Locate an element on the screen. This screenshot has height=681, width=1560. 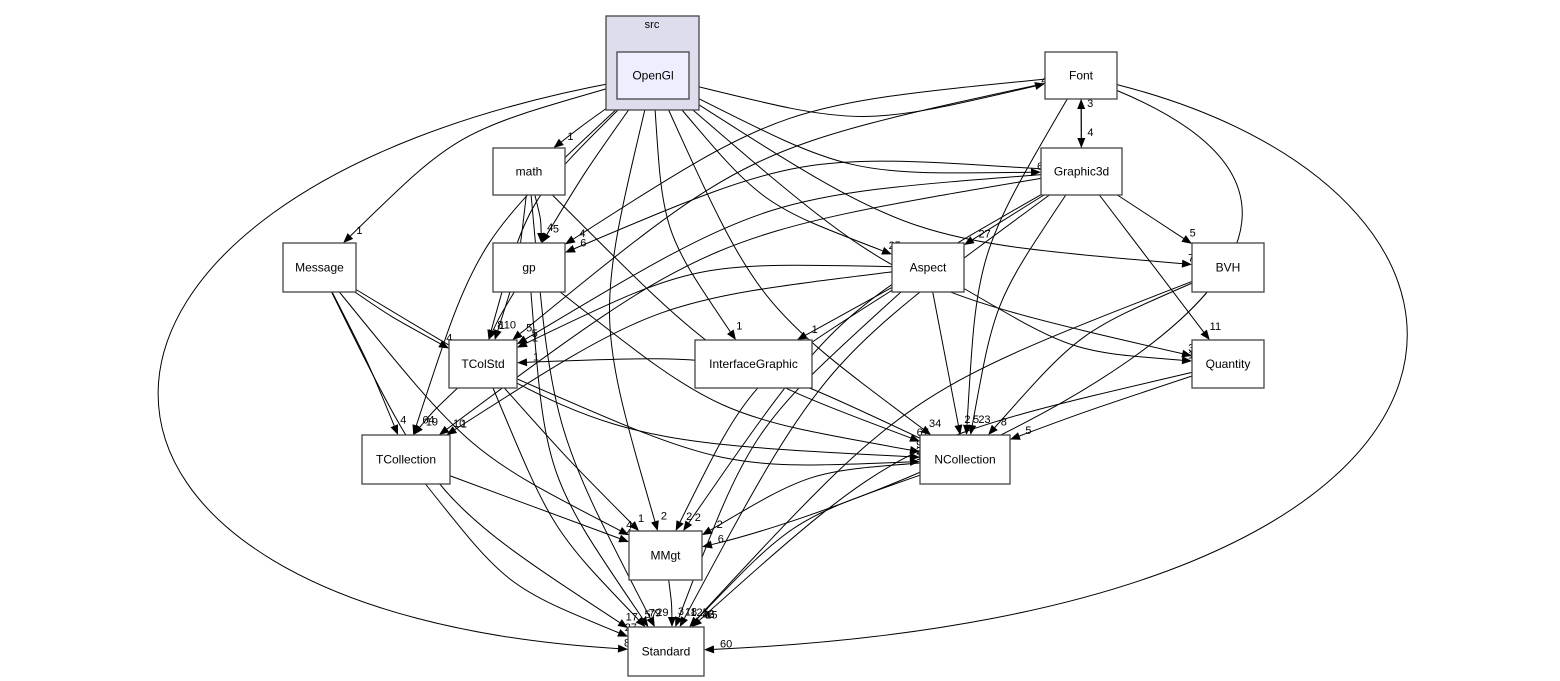
node-bvh: BVH is located at coordinates (1228, 267).